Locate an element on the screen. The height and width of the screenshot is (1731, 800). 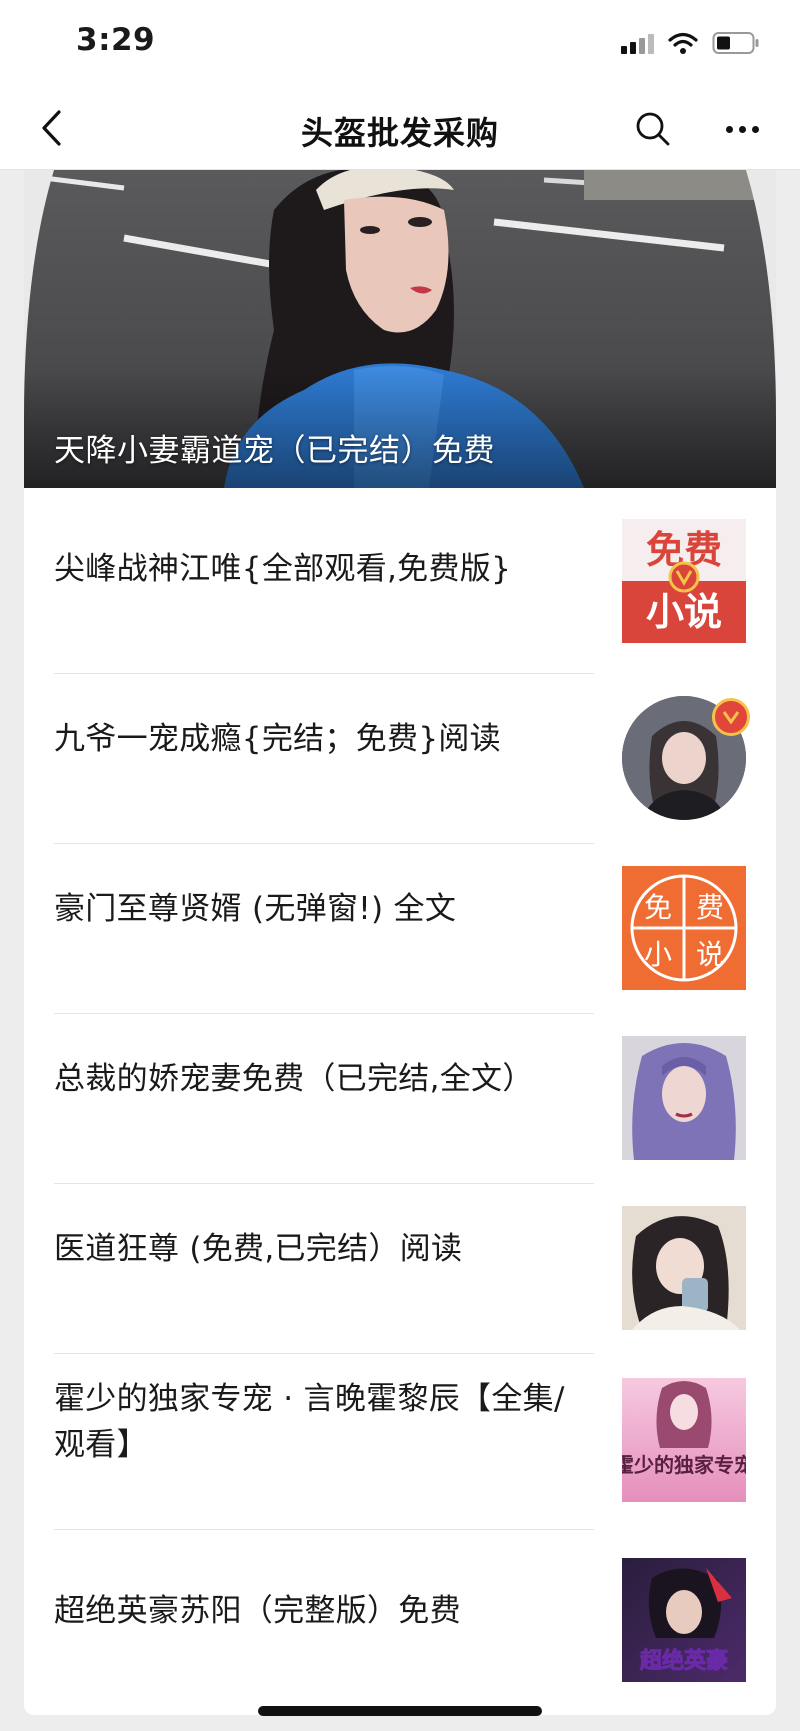
thumbnail-art: 霍少的独家专宠 is located at coordinates (684, 1440).